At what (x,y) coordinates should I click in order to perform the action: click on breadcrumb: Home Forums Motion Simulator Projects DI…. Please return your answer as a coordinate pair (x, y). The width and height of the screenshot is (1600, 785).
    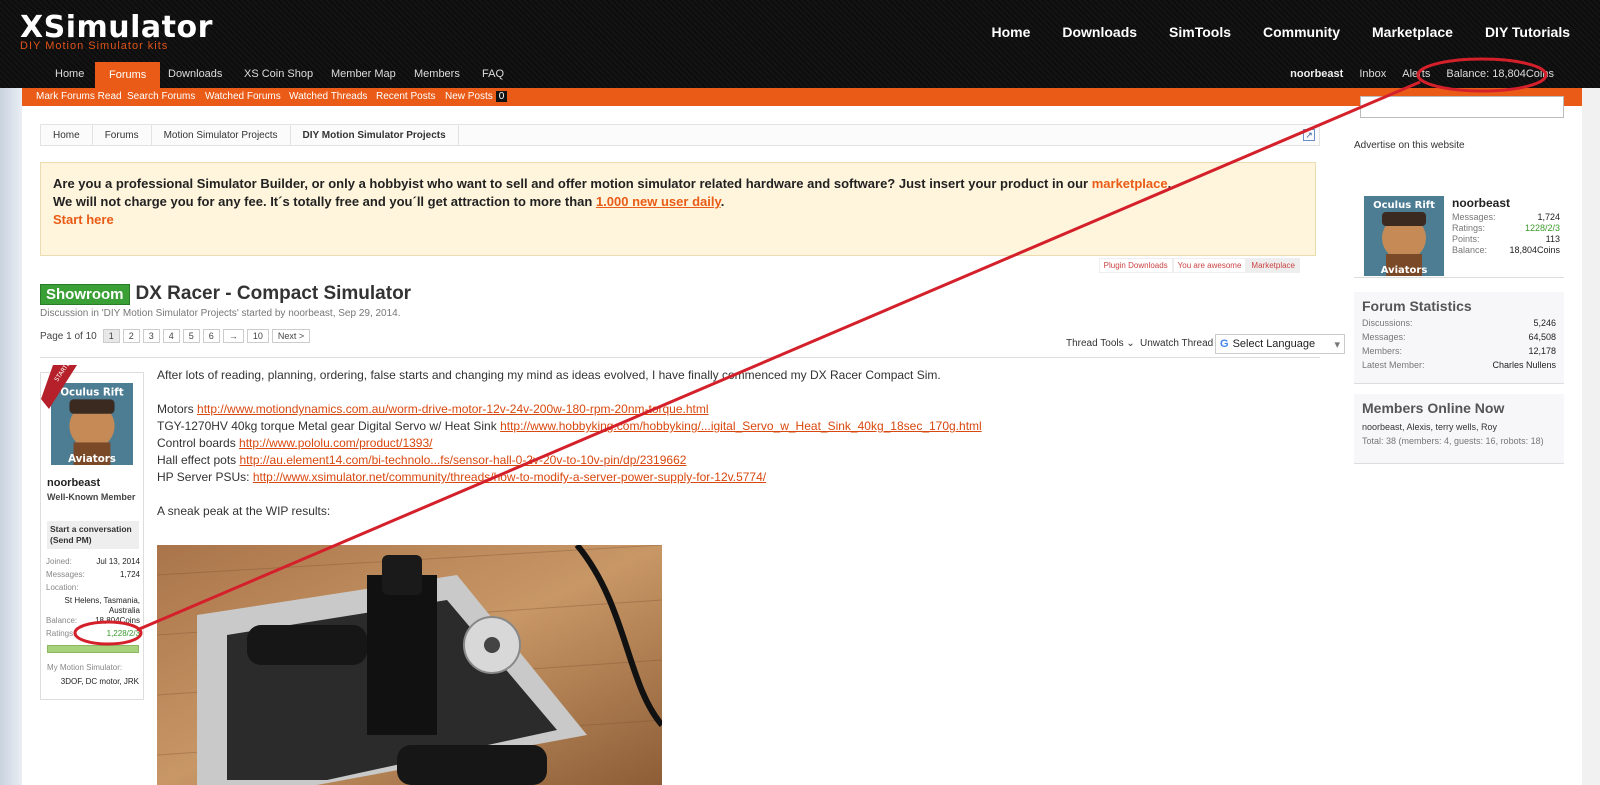
    Looking at the image, I should click on (680, 135).